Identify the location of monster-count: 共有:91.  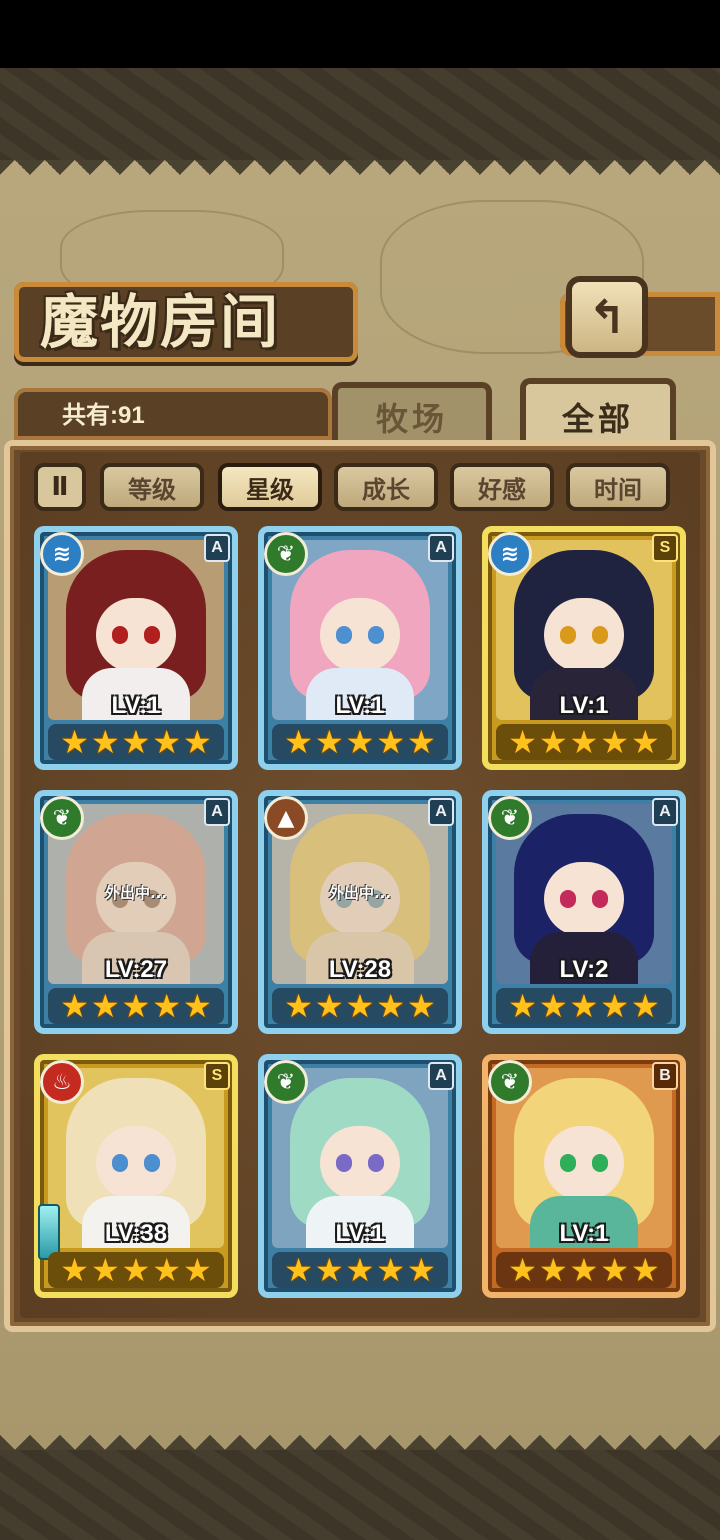
(103, 415).